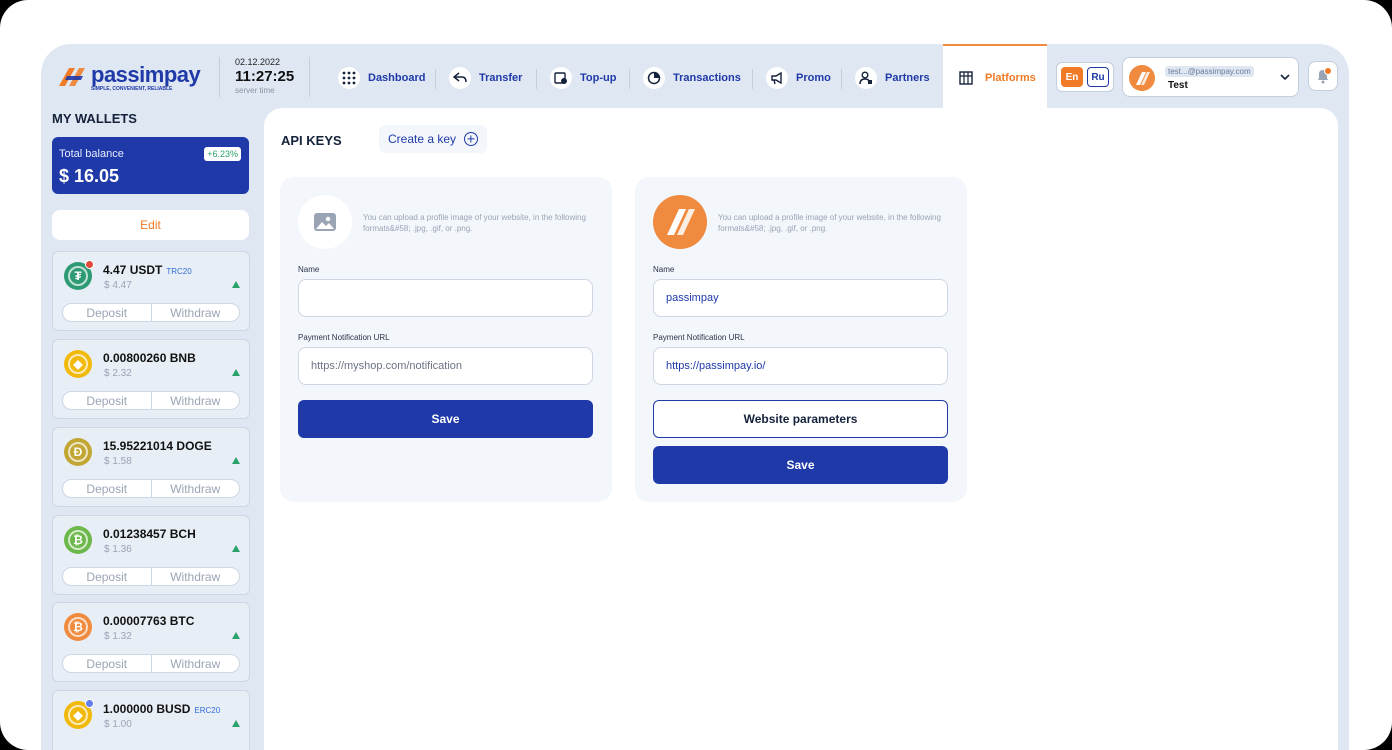 The height and width of the screenshot is (750, 1392). Describe the element at coordinates (222, 154) in the screenshot. I see `balance-change-badge: +6.23%` at that location.